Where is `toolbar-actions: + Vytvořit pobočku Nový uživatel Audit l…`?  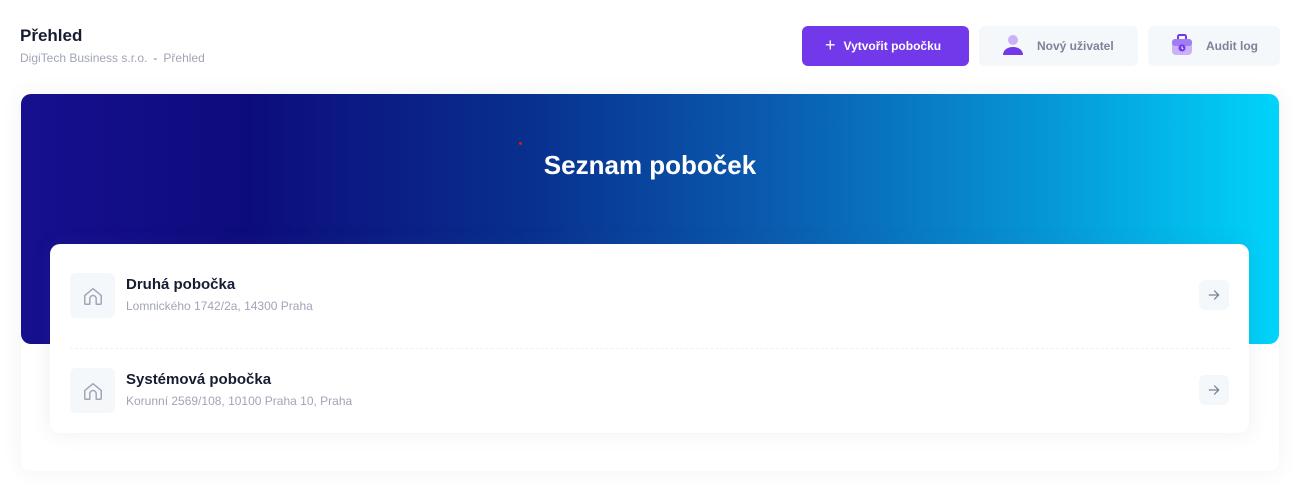
toolbar-actions: + Vytvořit pobočku Nový uživatel Audit l… is located at coordinates (1041, 46).